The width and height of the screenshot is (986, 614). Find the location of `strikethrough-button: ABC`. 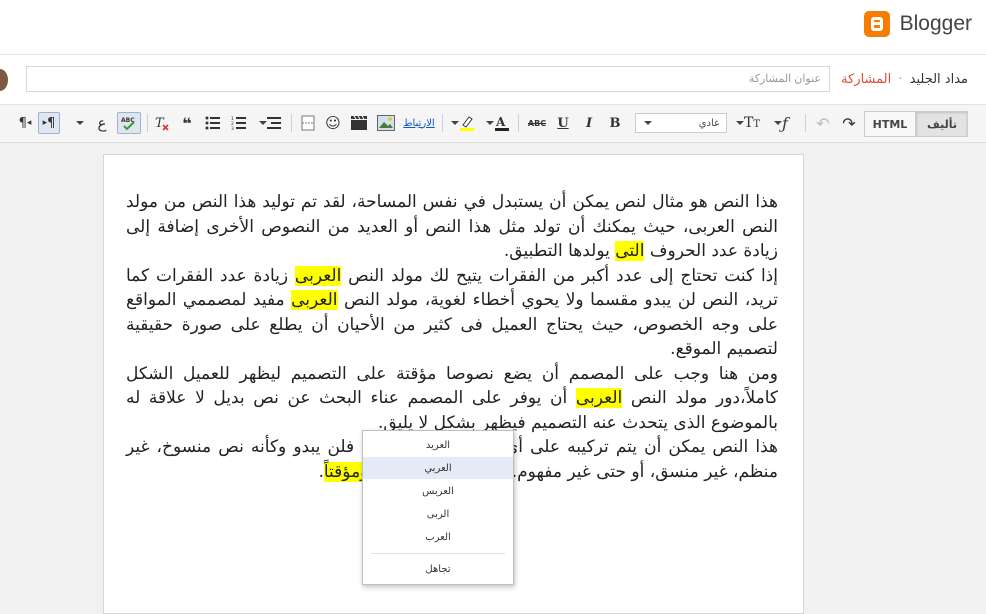

strikethrough-button: ABC is located at coordinates (537, 123).